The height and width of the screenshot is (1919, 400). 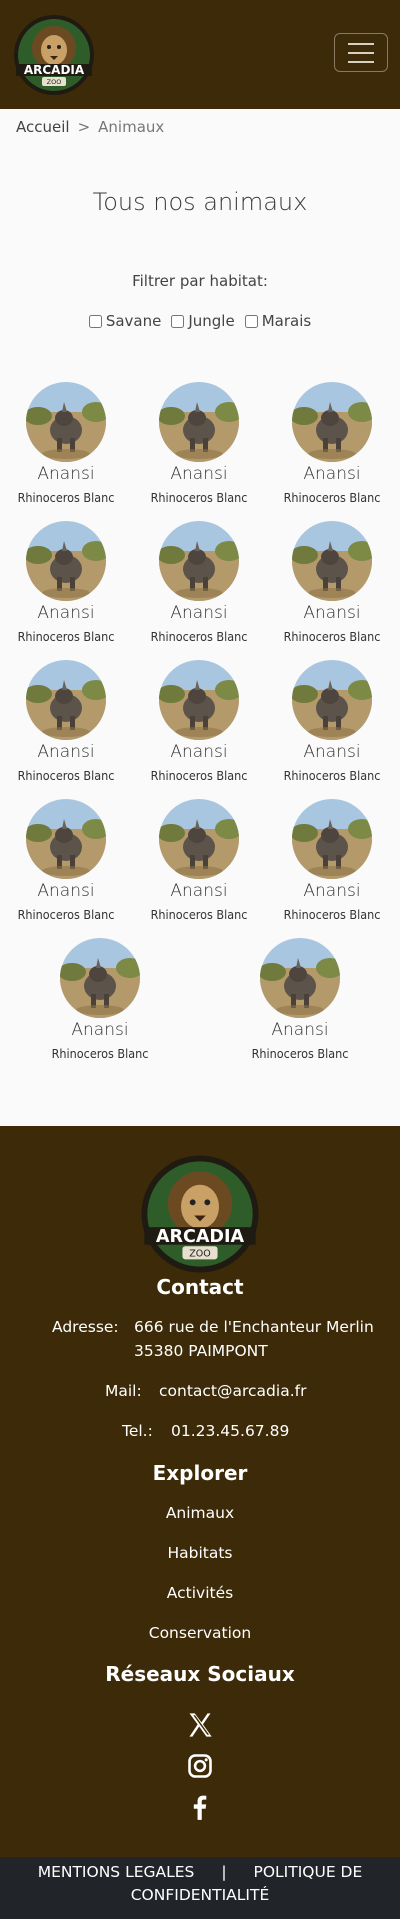 I want to click on address-line1: 666 rue de l'Enchanteur Merlin, so click(x=254, y=1327).